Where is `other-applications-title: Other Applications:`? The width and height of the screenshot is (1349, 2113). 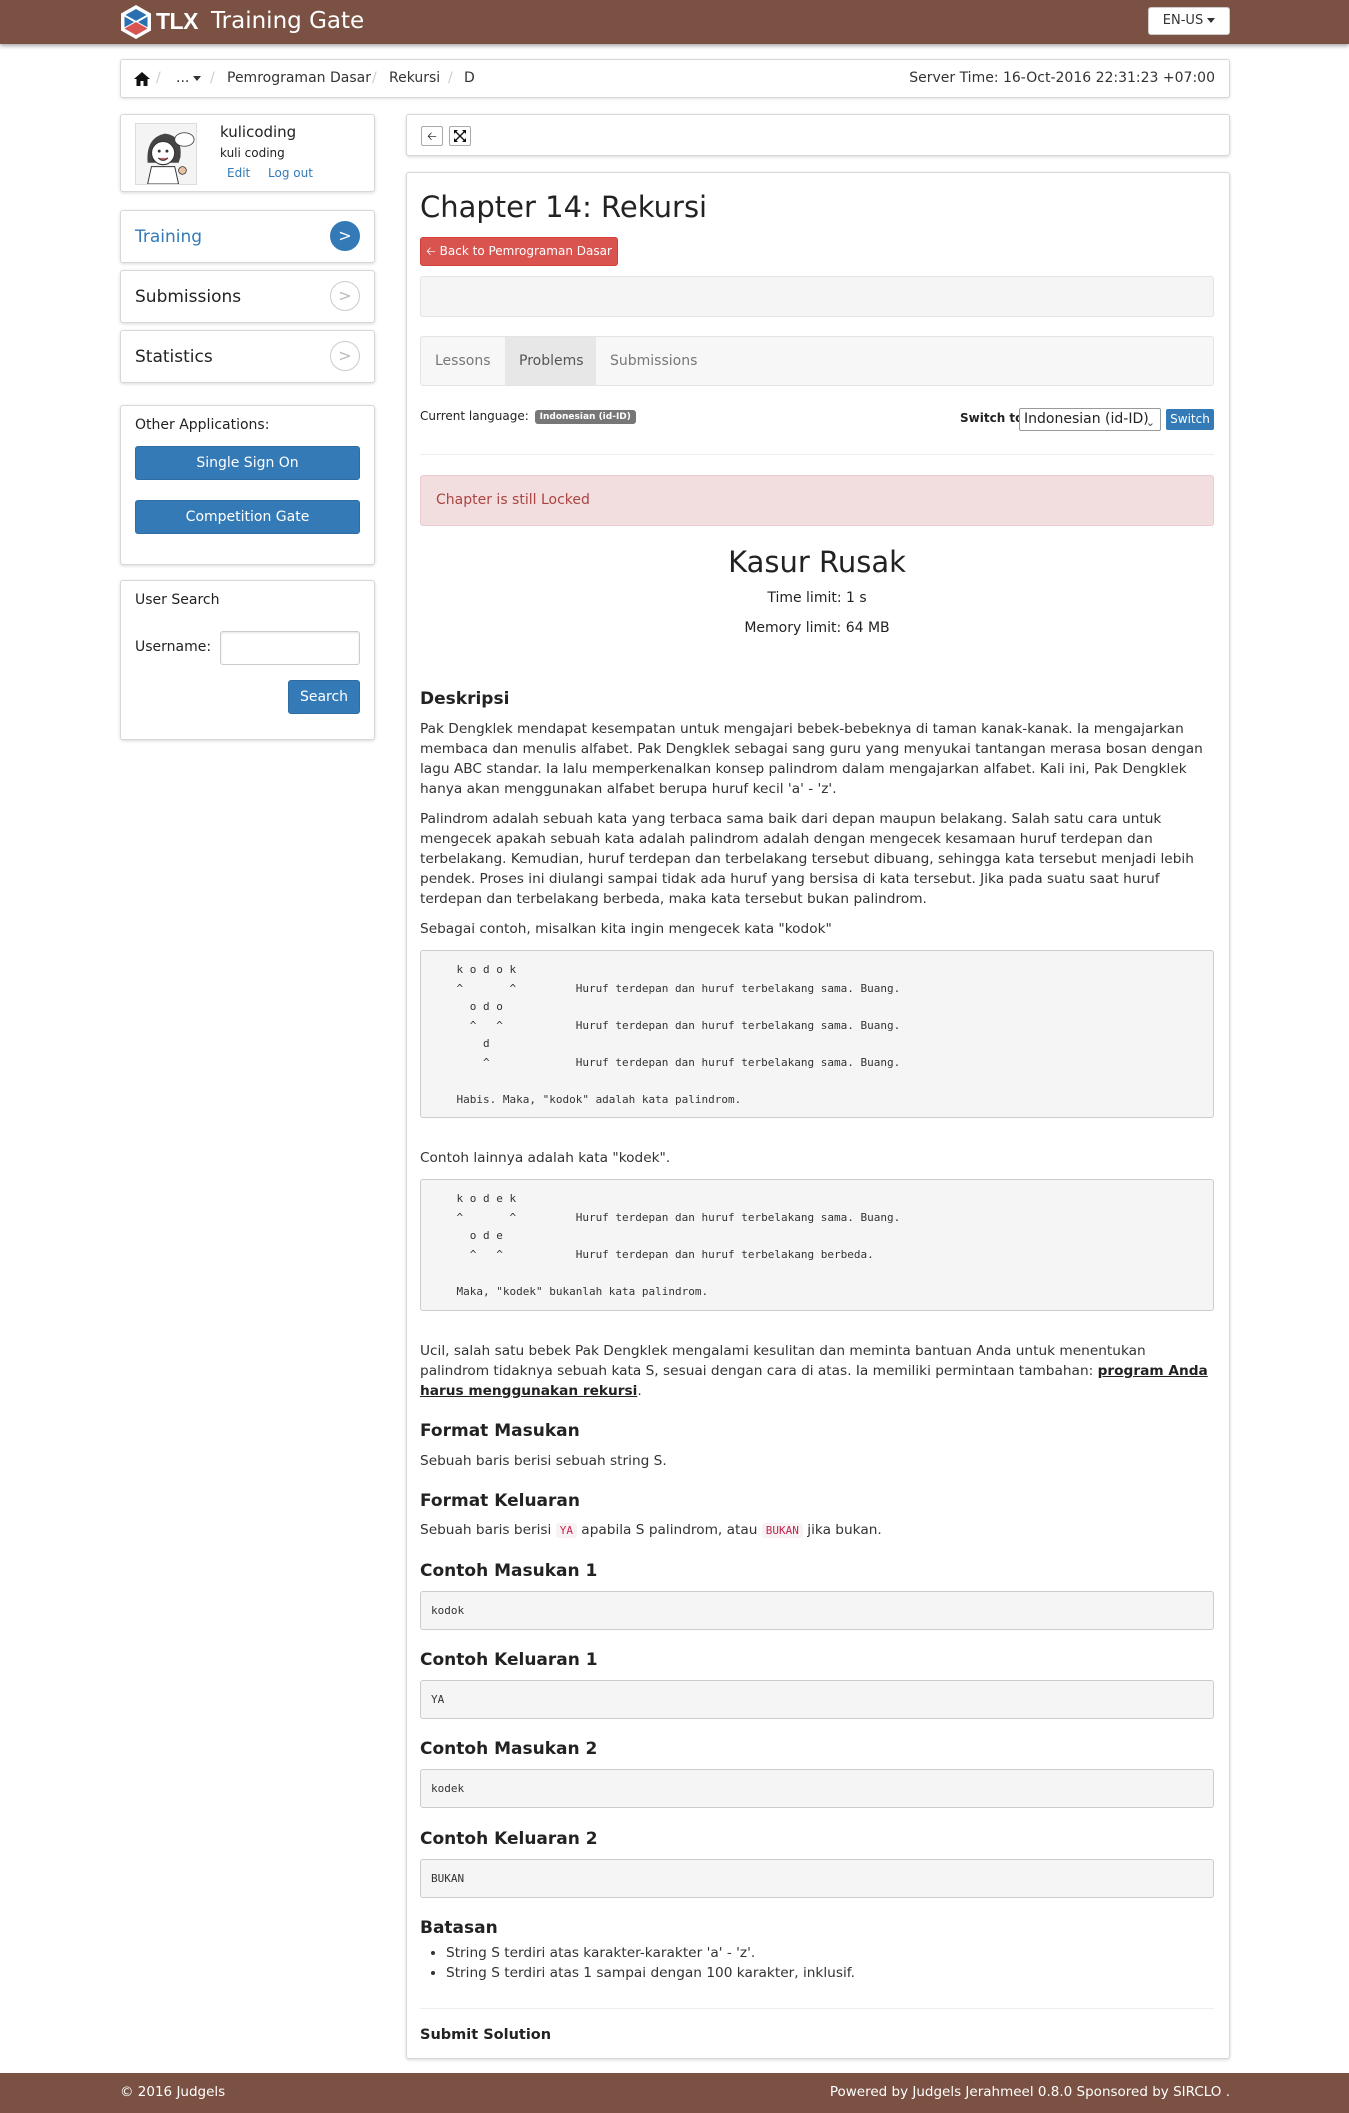
other-applications-title: Other Applications: is located at coordinates (202, 425).